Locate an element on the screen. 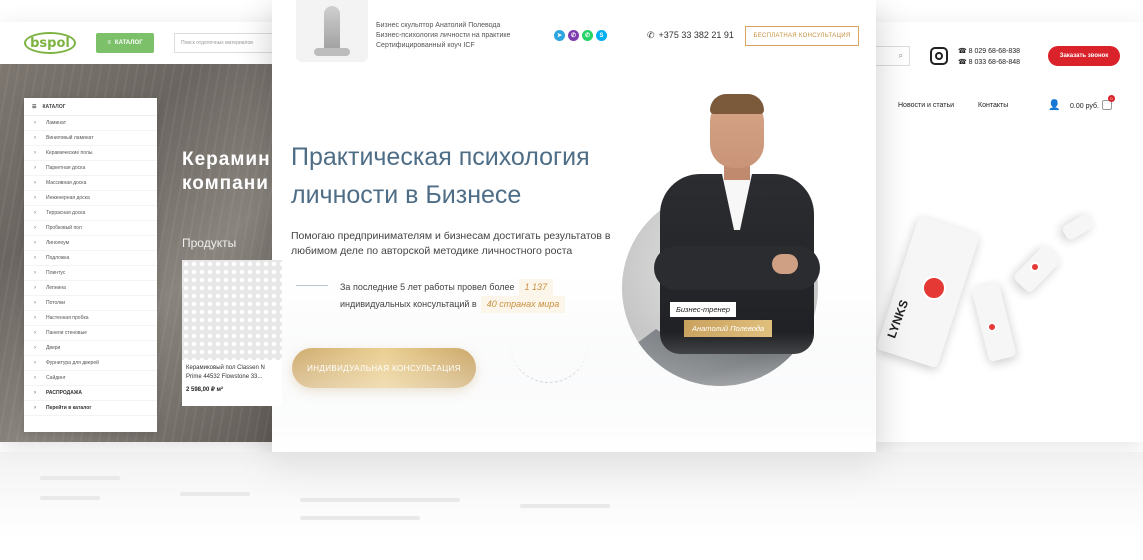 The height and width of the screenshot is (560, 1143). role-badge: Бизнес-тренер is located at coordinates (703, 309).